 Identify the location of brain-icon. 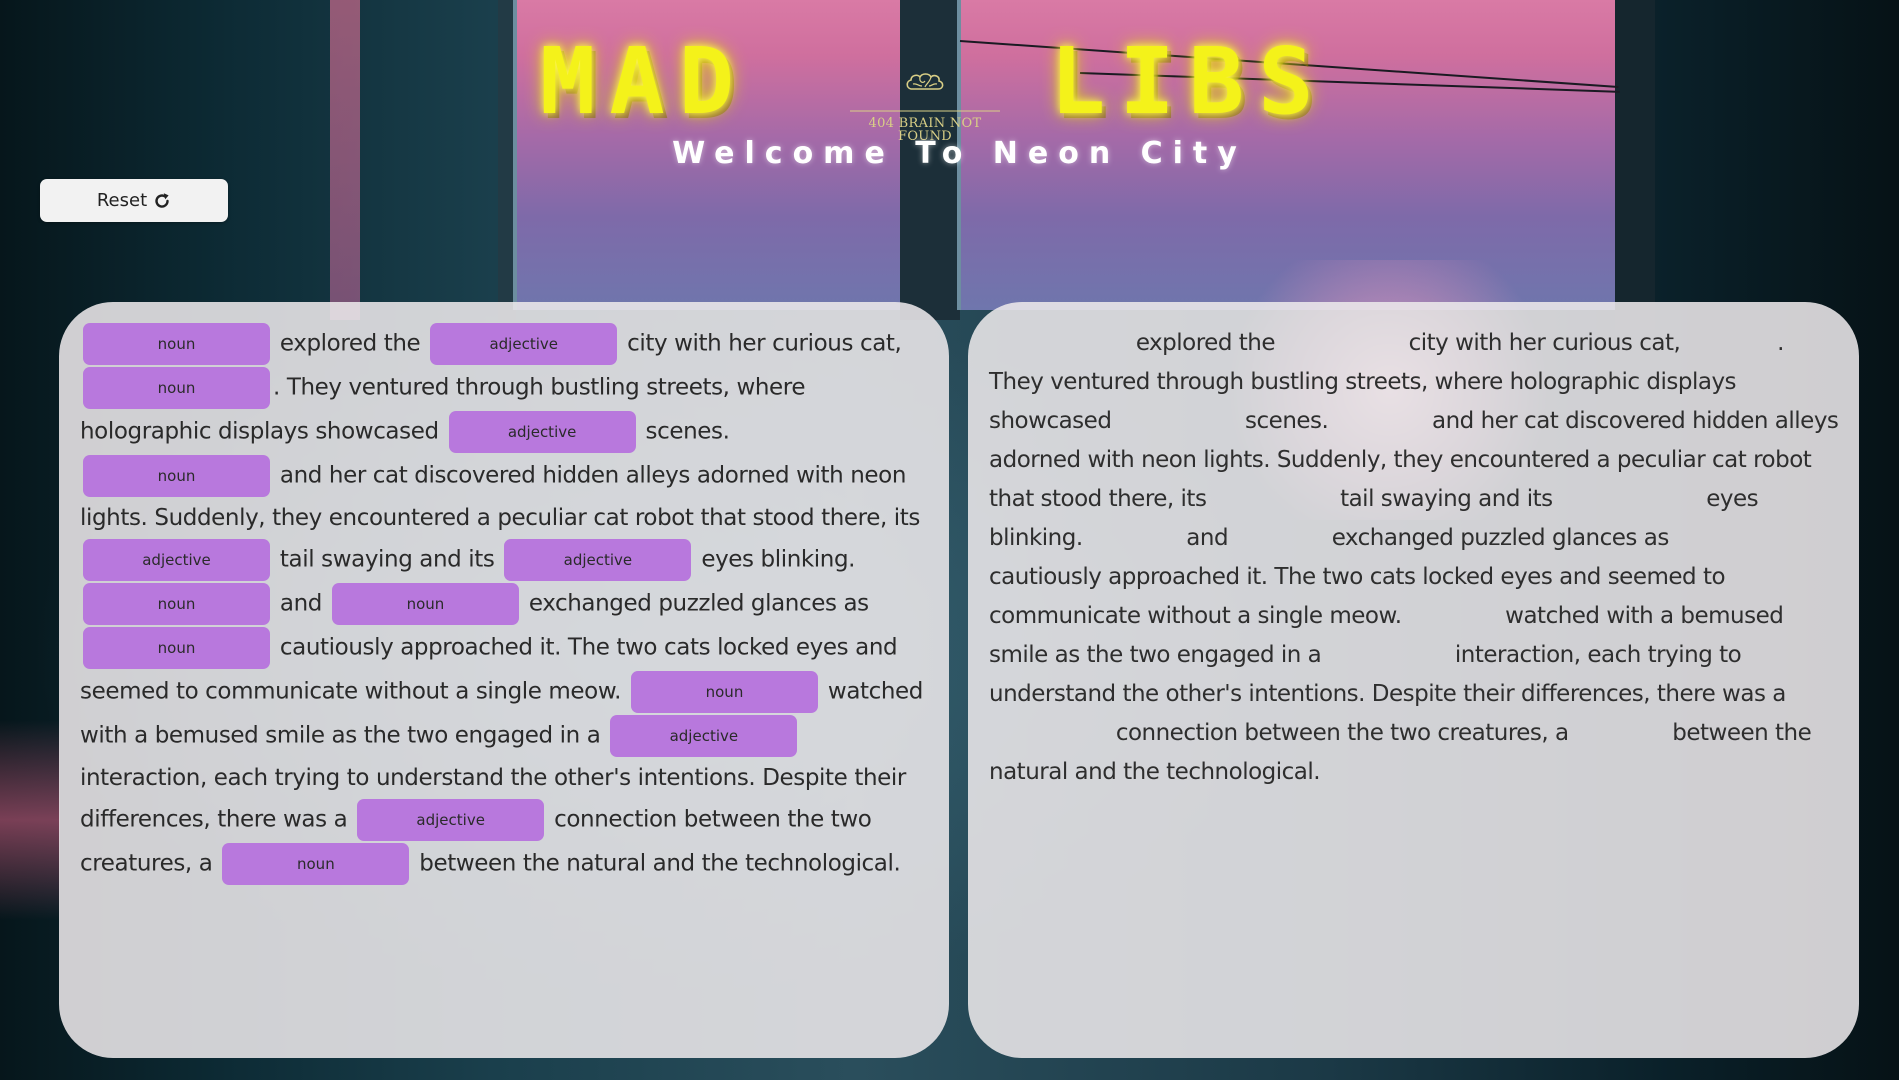
(925, 81).